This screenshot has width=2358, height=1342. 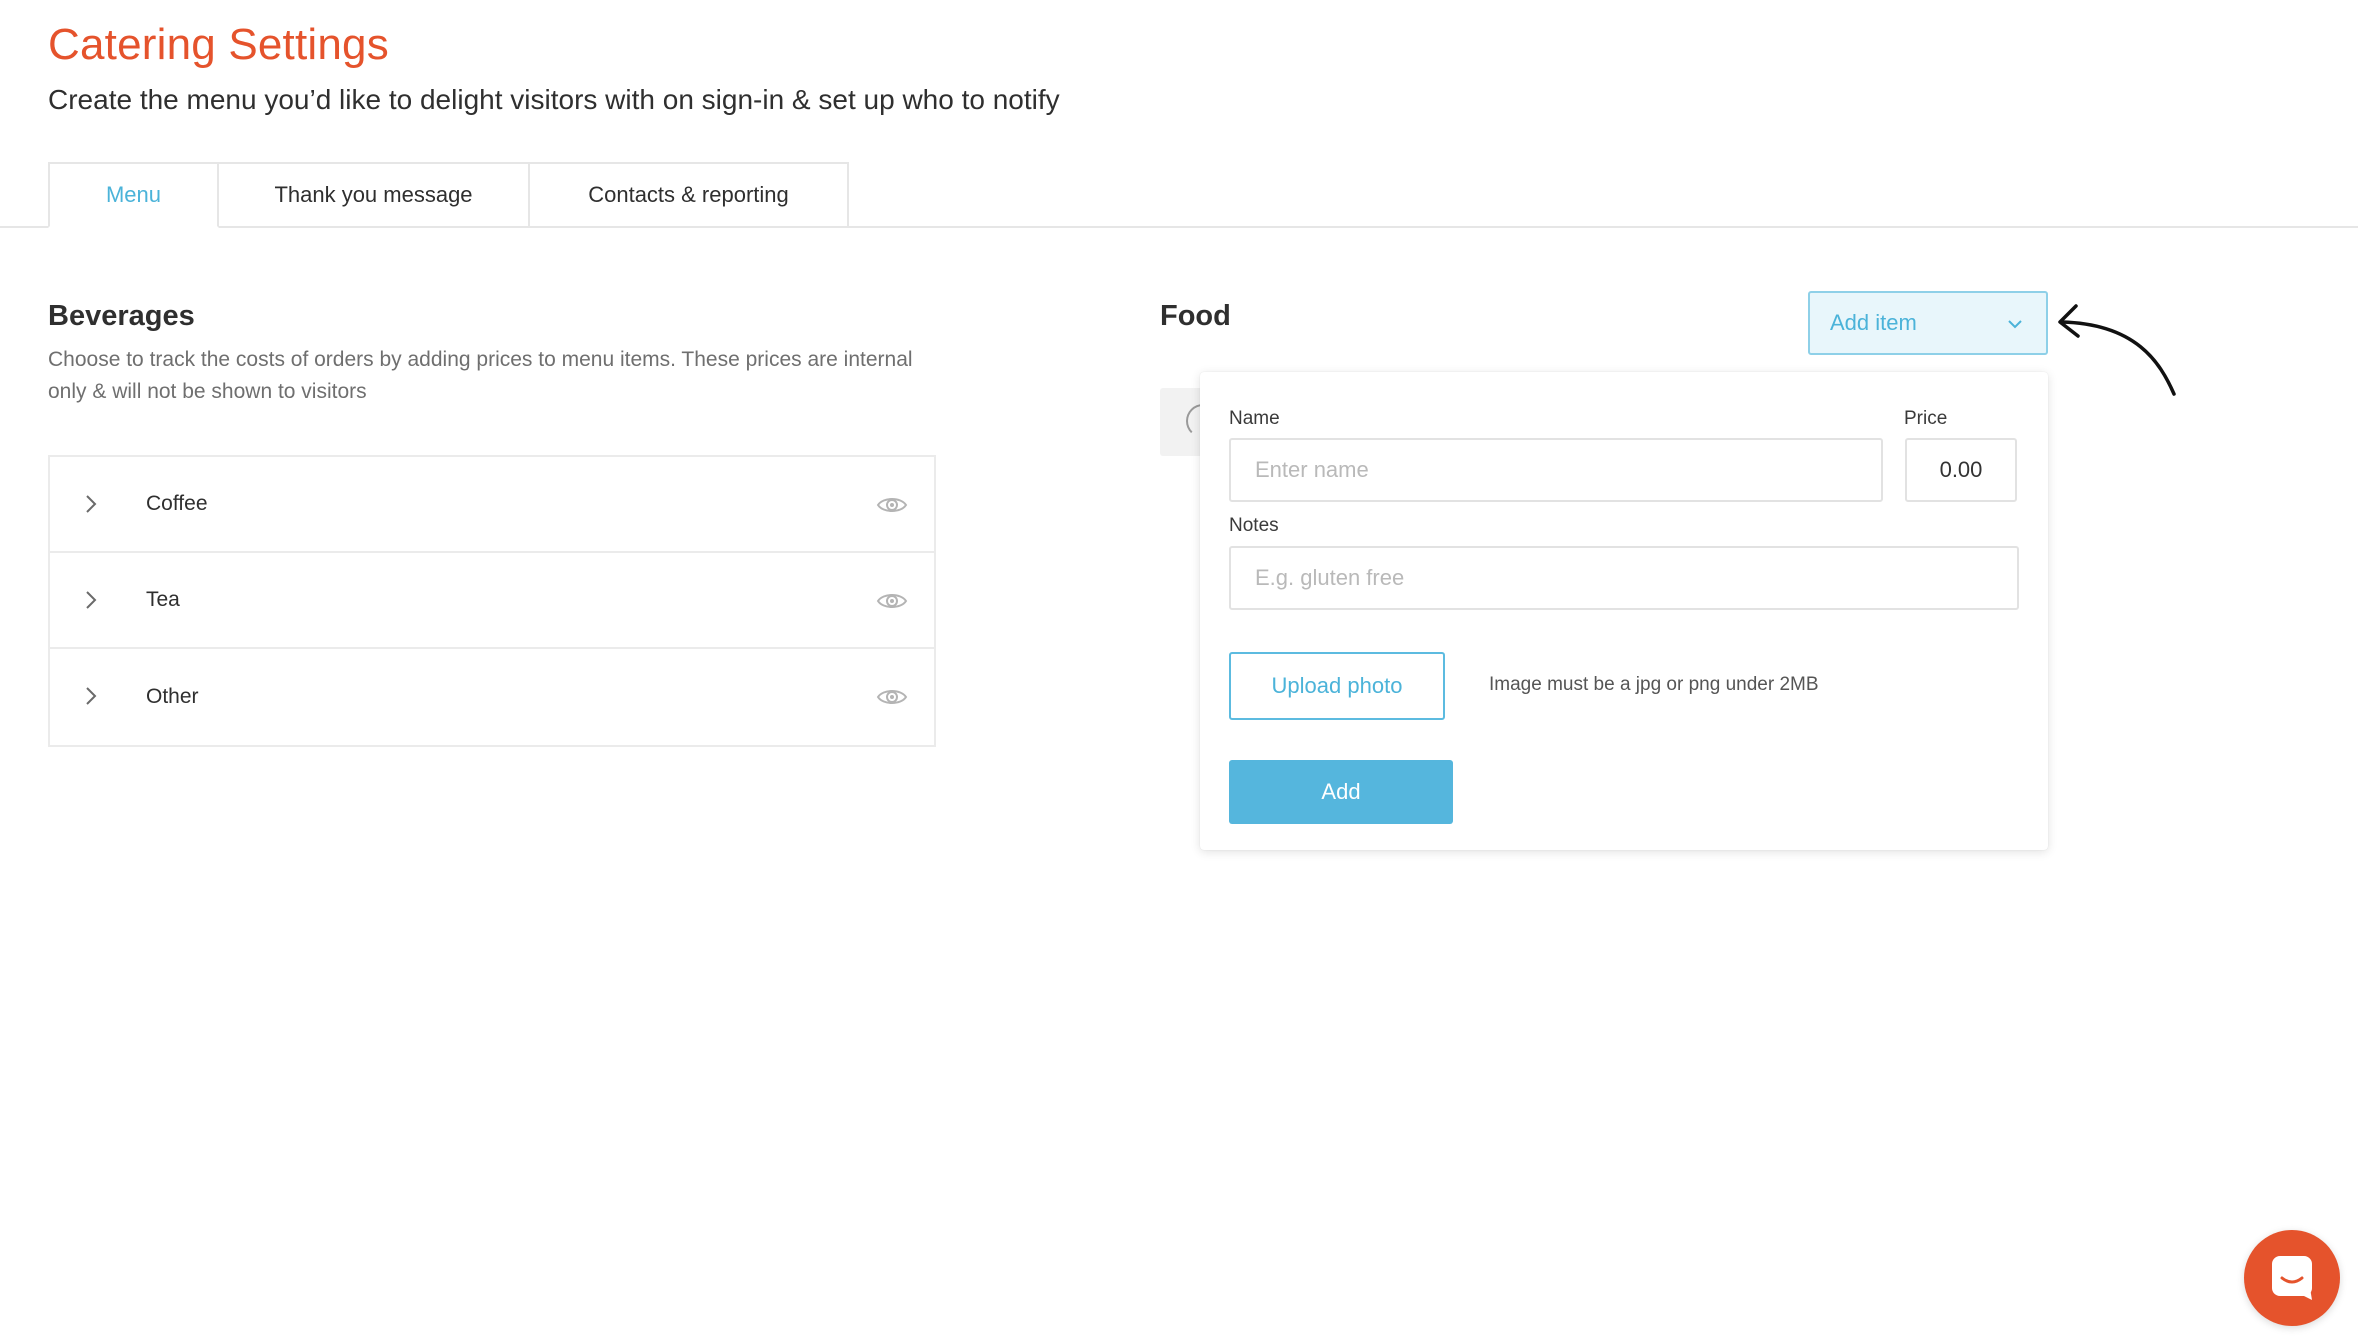 I want to click on page-title: Catering Settings, so click(x=218, y=44).